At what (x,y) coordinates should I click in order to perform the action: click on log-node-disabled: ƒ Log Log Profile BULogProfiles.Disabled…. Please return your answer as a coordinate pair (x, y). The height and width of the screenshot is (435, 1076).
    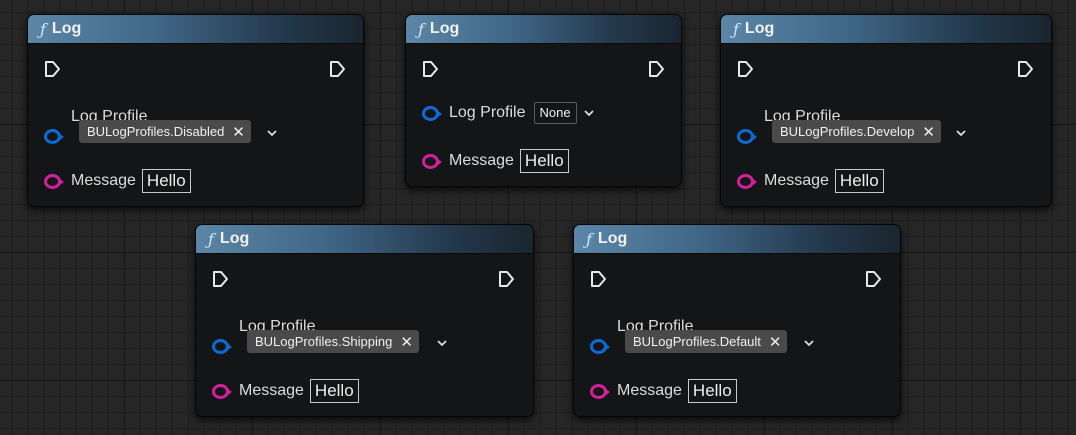
    Looking at the image, I should click on (195, 110).